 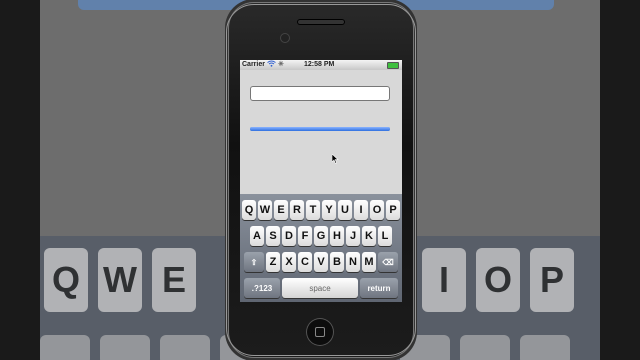 I want to click on space-key: space, so click(x=320, y=288).